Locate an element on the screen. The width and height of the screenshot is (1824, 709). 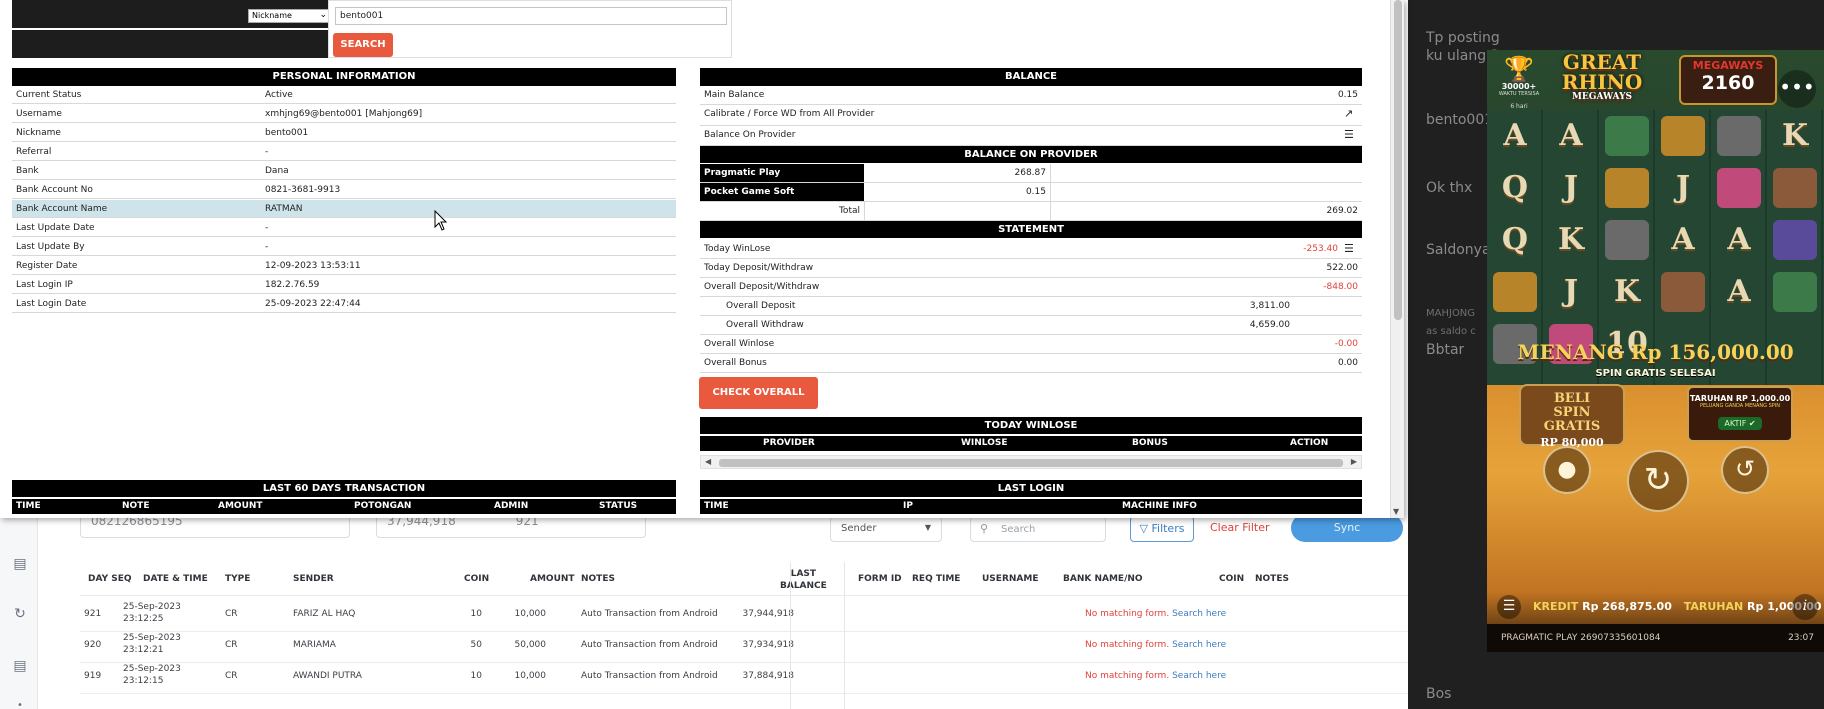
book-icon: ▤ is located at coordinates (20, 666).